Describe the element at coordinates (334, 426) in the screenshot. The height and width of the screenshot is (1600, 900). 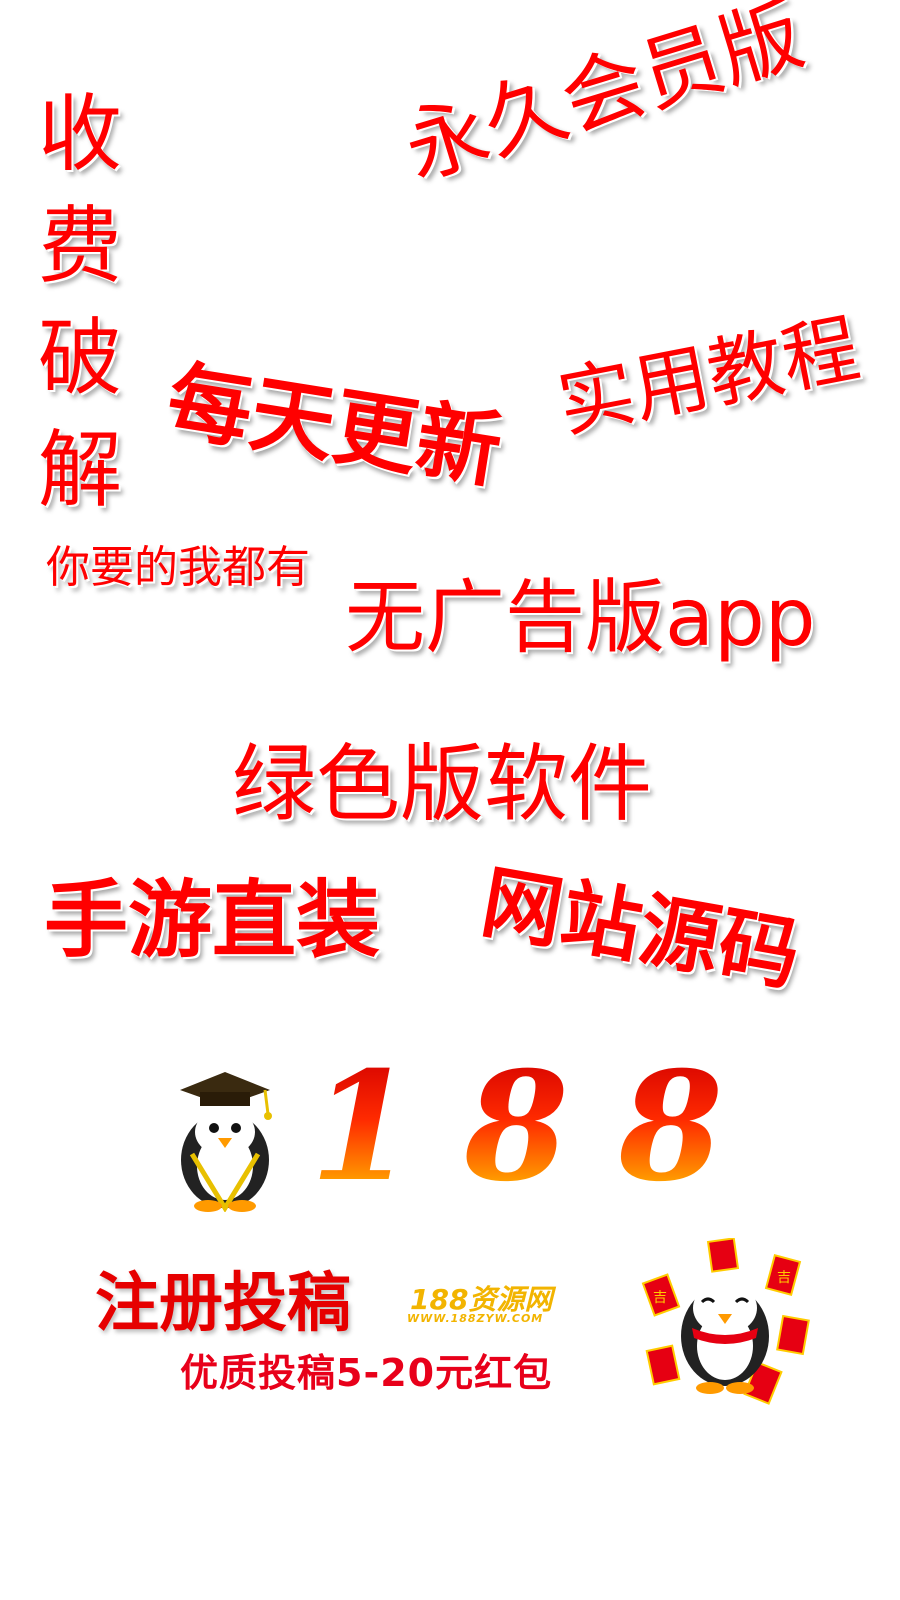
I see `daily-update-text: 每天更新` at that location.